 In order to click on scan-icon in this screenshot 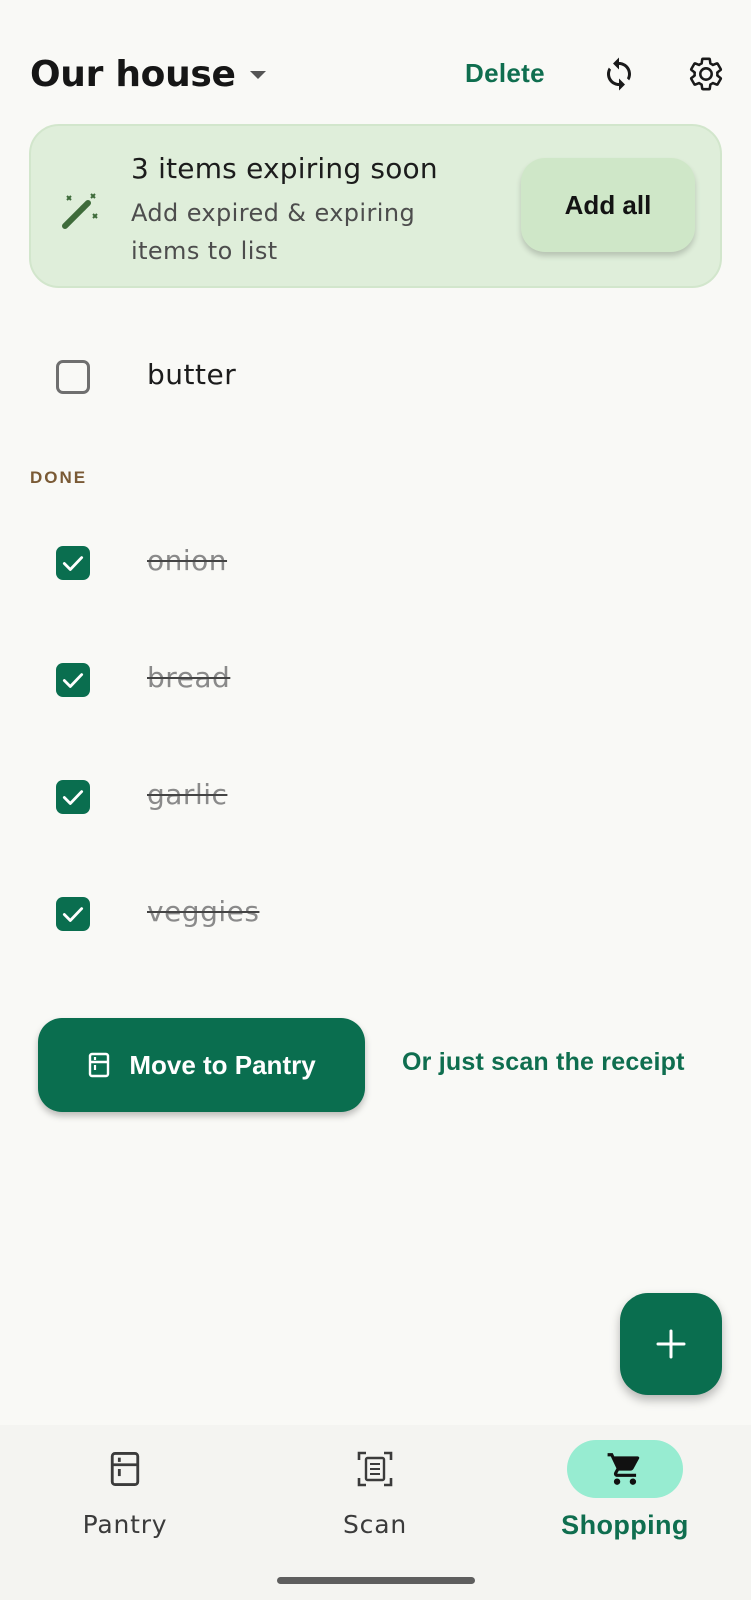, I will do `click(375, 1469)`.